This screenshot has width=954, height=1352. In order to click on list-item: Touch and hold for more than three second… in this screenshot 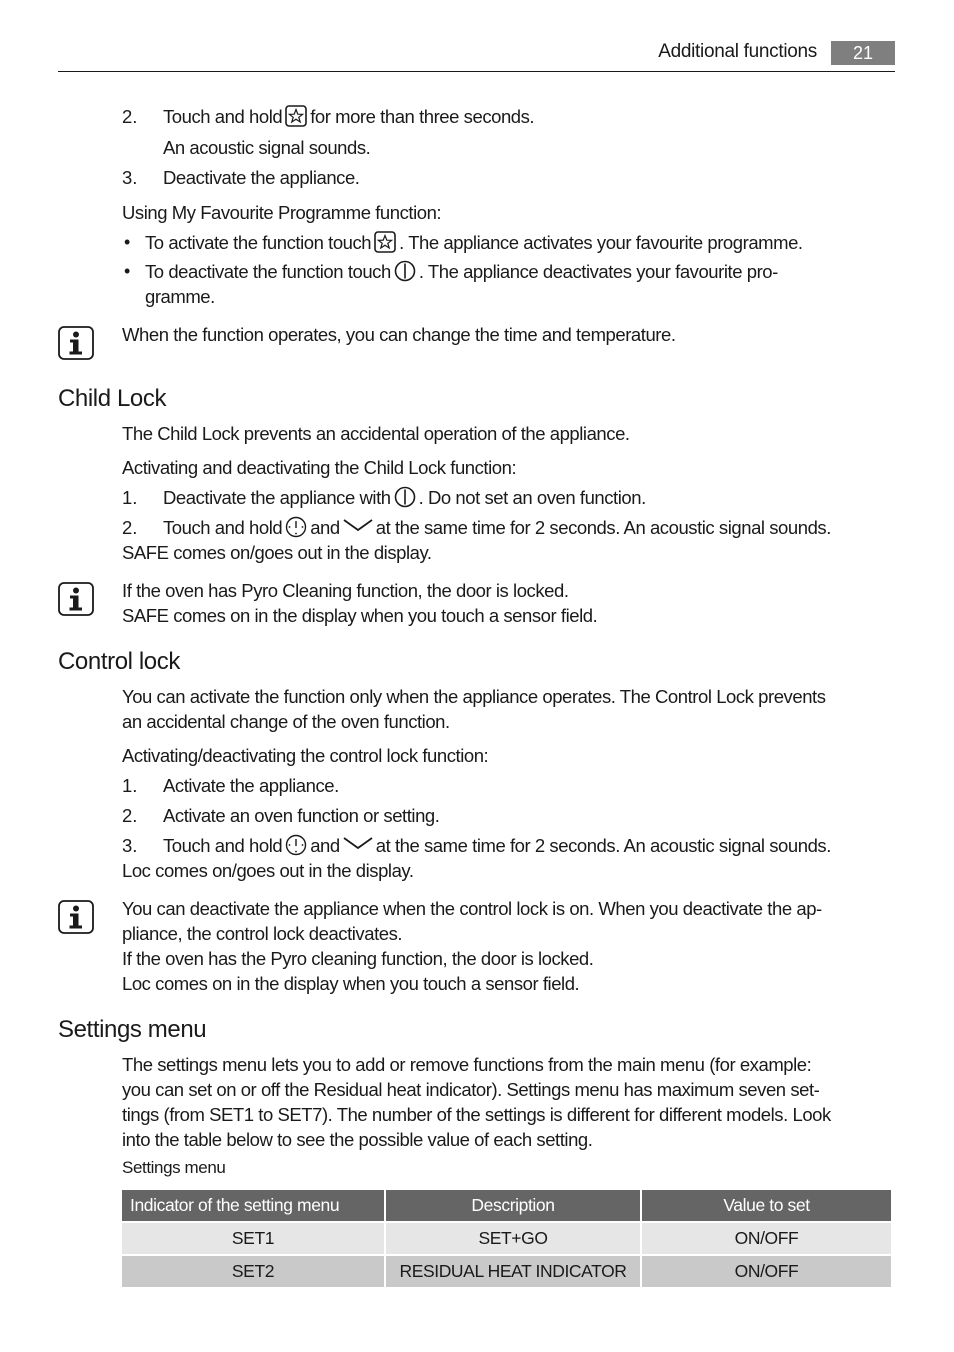, I will do `click(349, 116)`.